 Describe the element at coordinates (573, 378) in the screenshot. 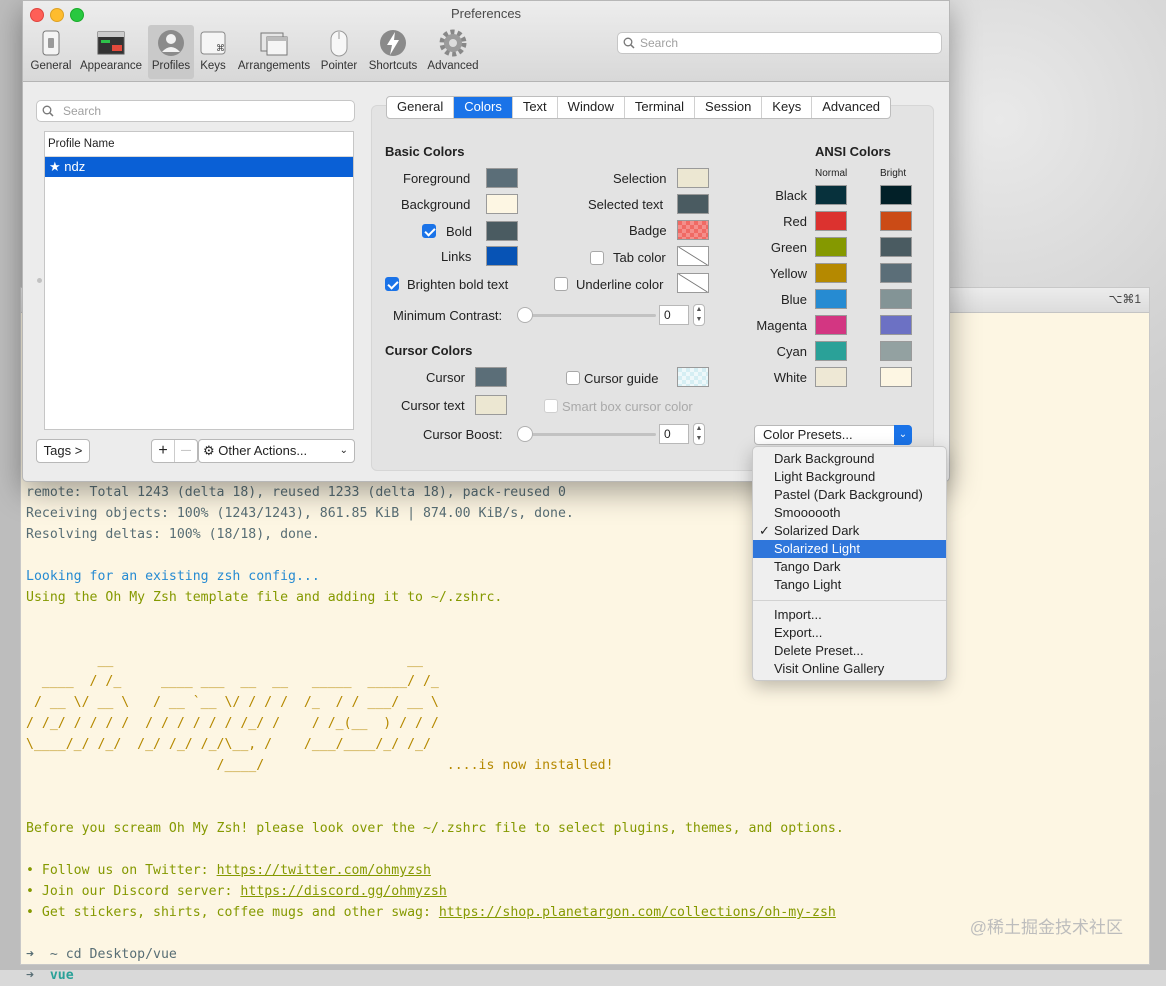

I see `cursor-guide-checkbox` at that location.